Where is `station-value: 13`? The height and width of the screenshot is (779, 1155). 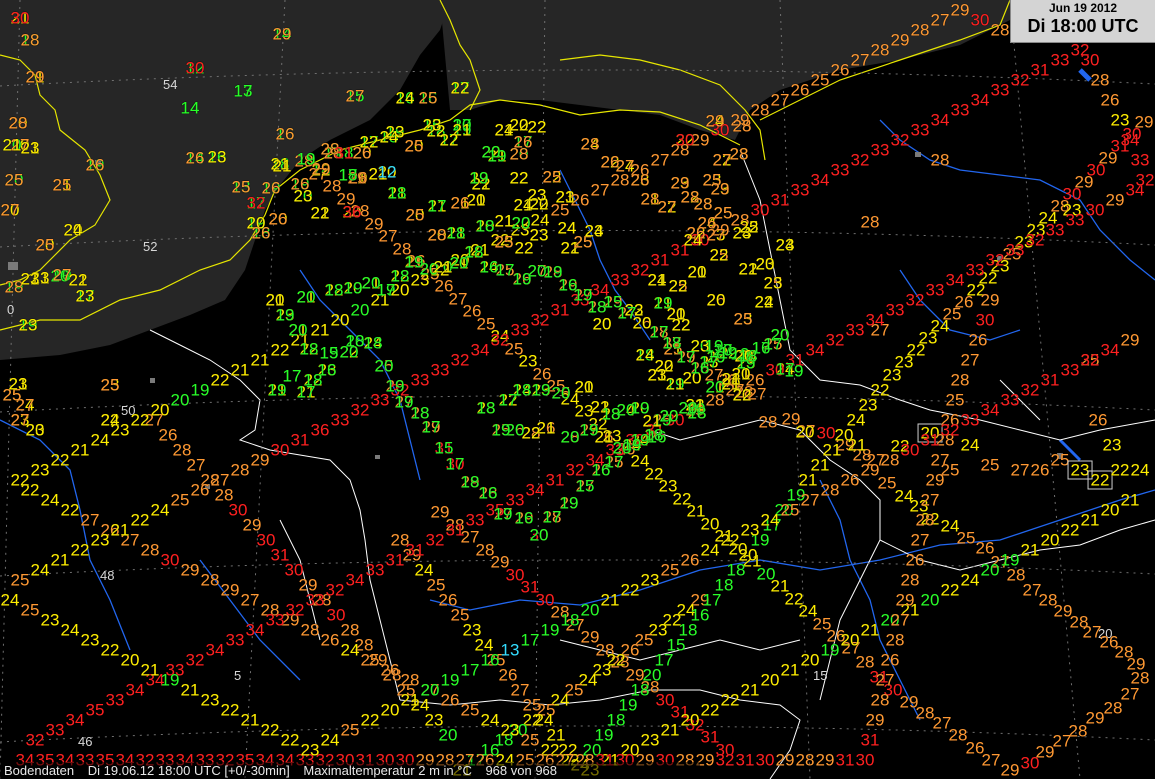
station-value: 13 is located at coordinates (510, 650).